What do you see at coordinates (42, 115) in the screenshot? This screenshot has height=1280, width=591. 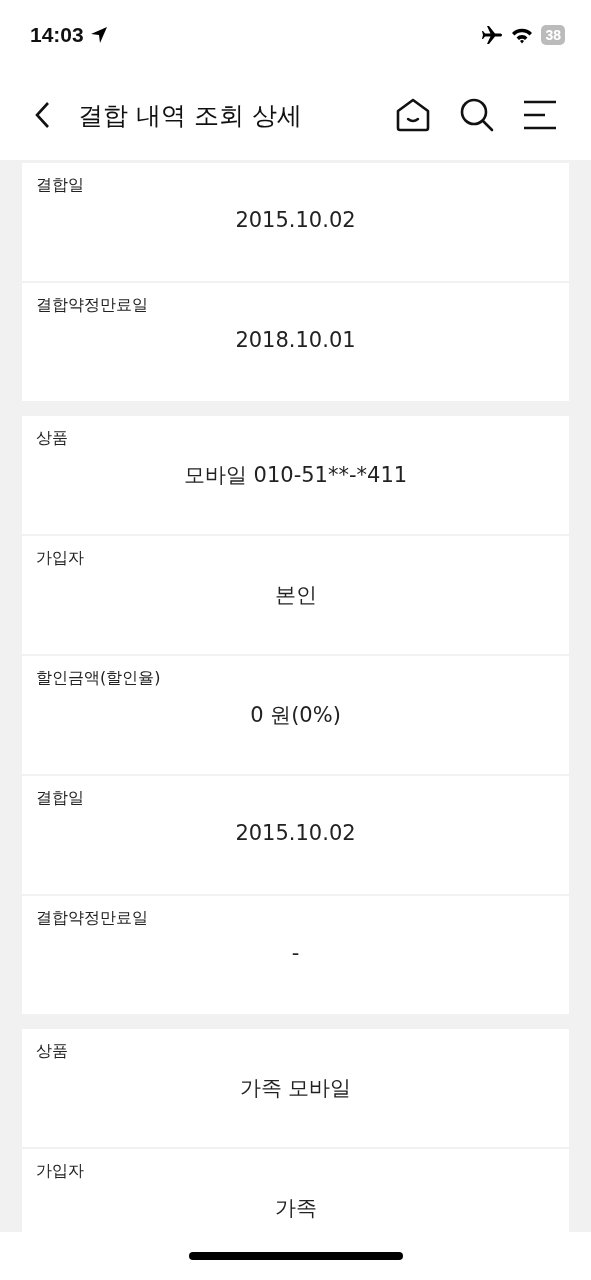 I see `back-icon` at bounding box center [42, 115].